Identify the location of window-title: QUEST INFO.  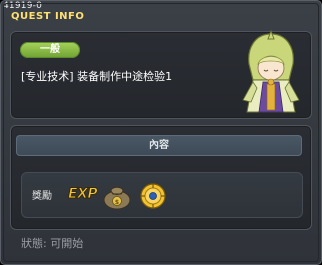
(48, 16).